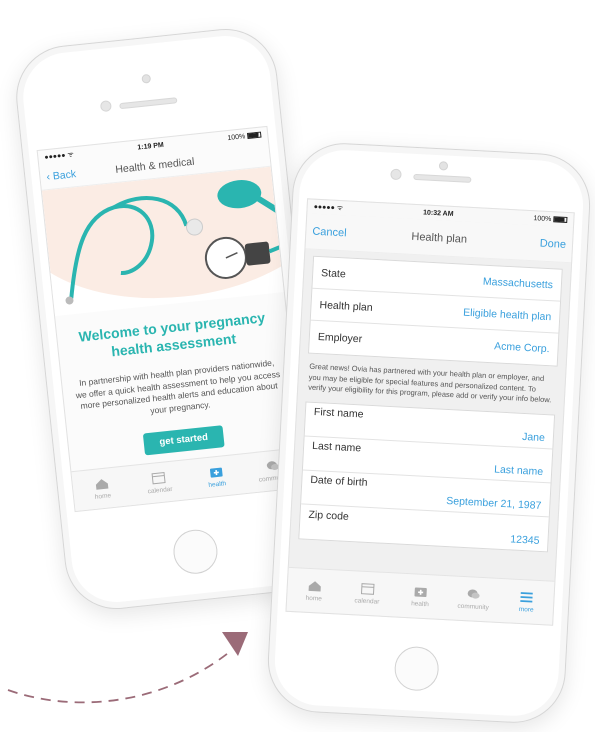  What do you see at coordinates (552, 244) in the screenshot?
I see `done-button: Done` at bounding box center [552, 244].